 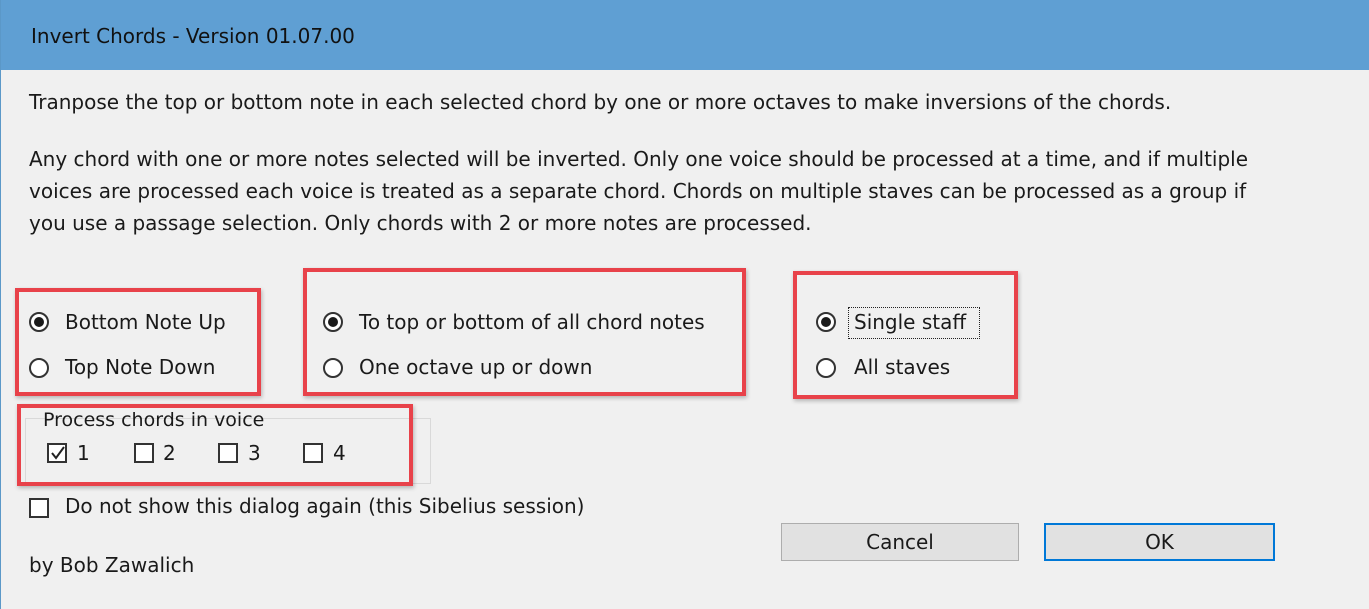 I want to click on direction-highlight-box, so click(x=138, y=342).